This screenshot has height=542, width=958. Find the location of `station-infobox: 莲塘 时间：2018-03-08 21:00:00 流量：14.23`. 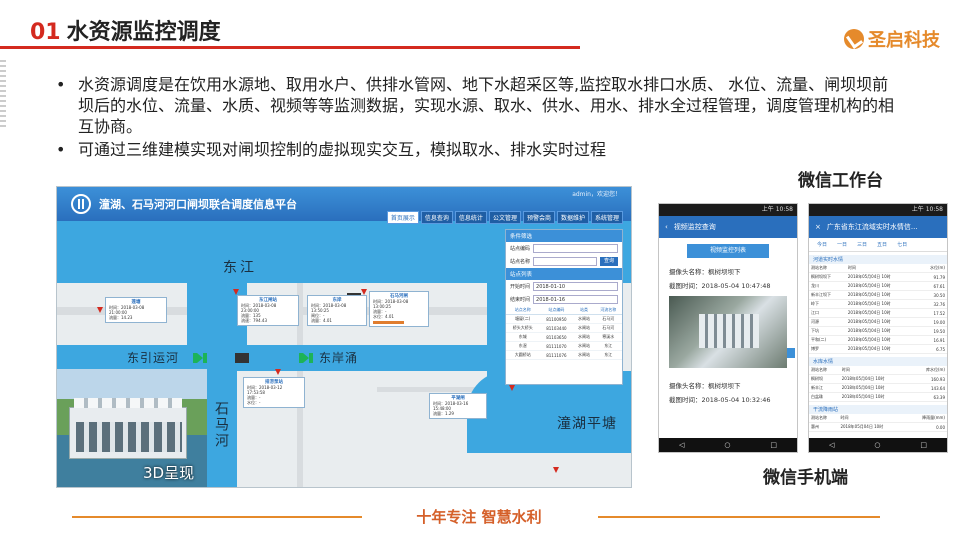

station-infobox: 莲塘 时间：2018-03-08 21:00:00 流量：14.23 is located at coordinates (136, 310).